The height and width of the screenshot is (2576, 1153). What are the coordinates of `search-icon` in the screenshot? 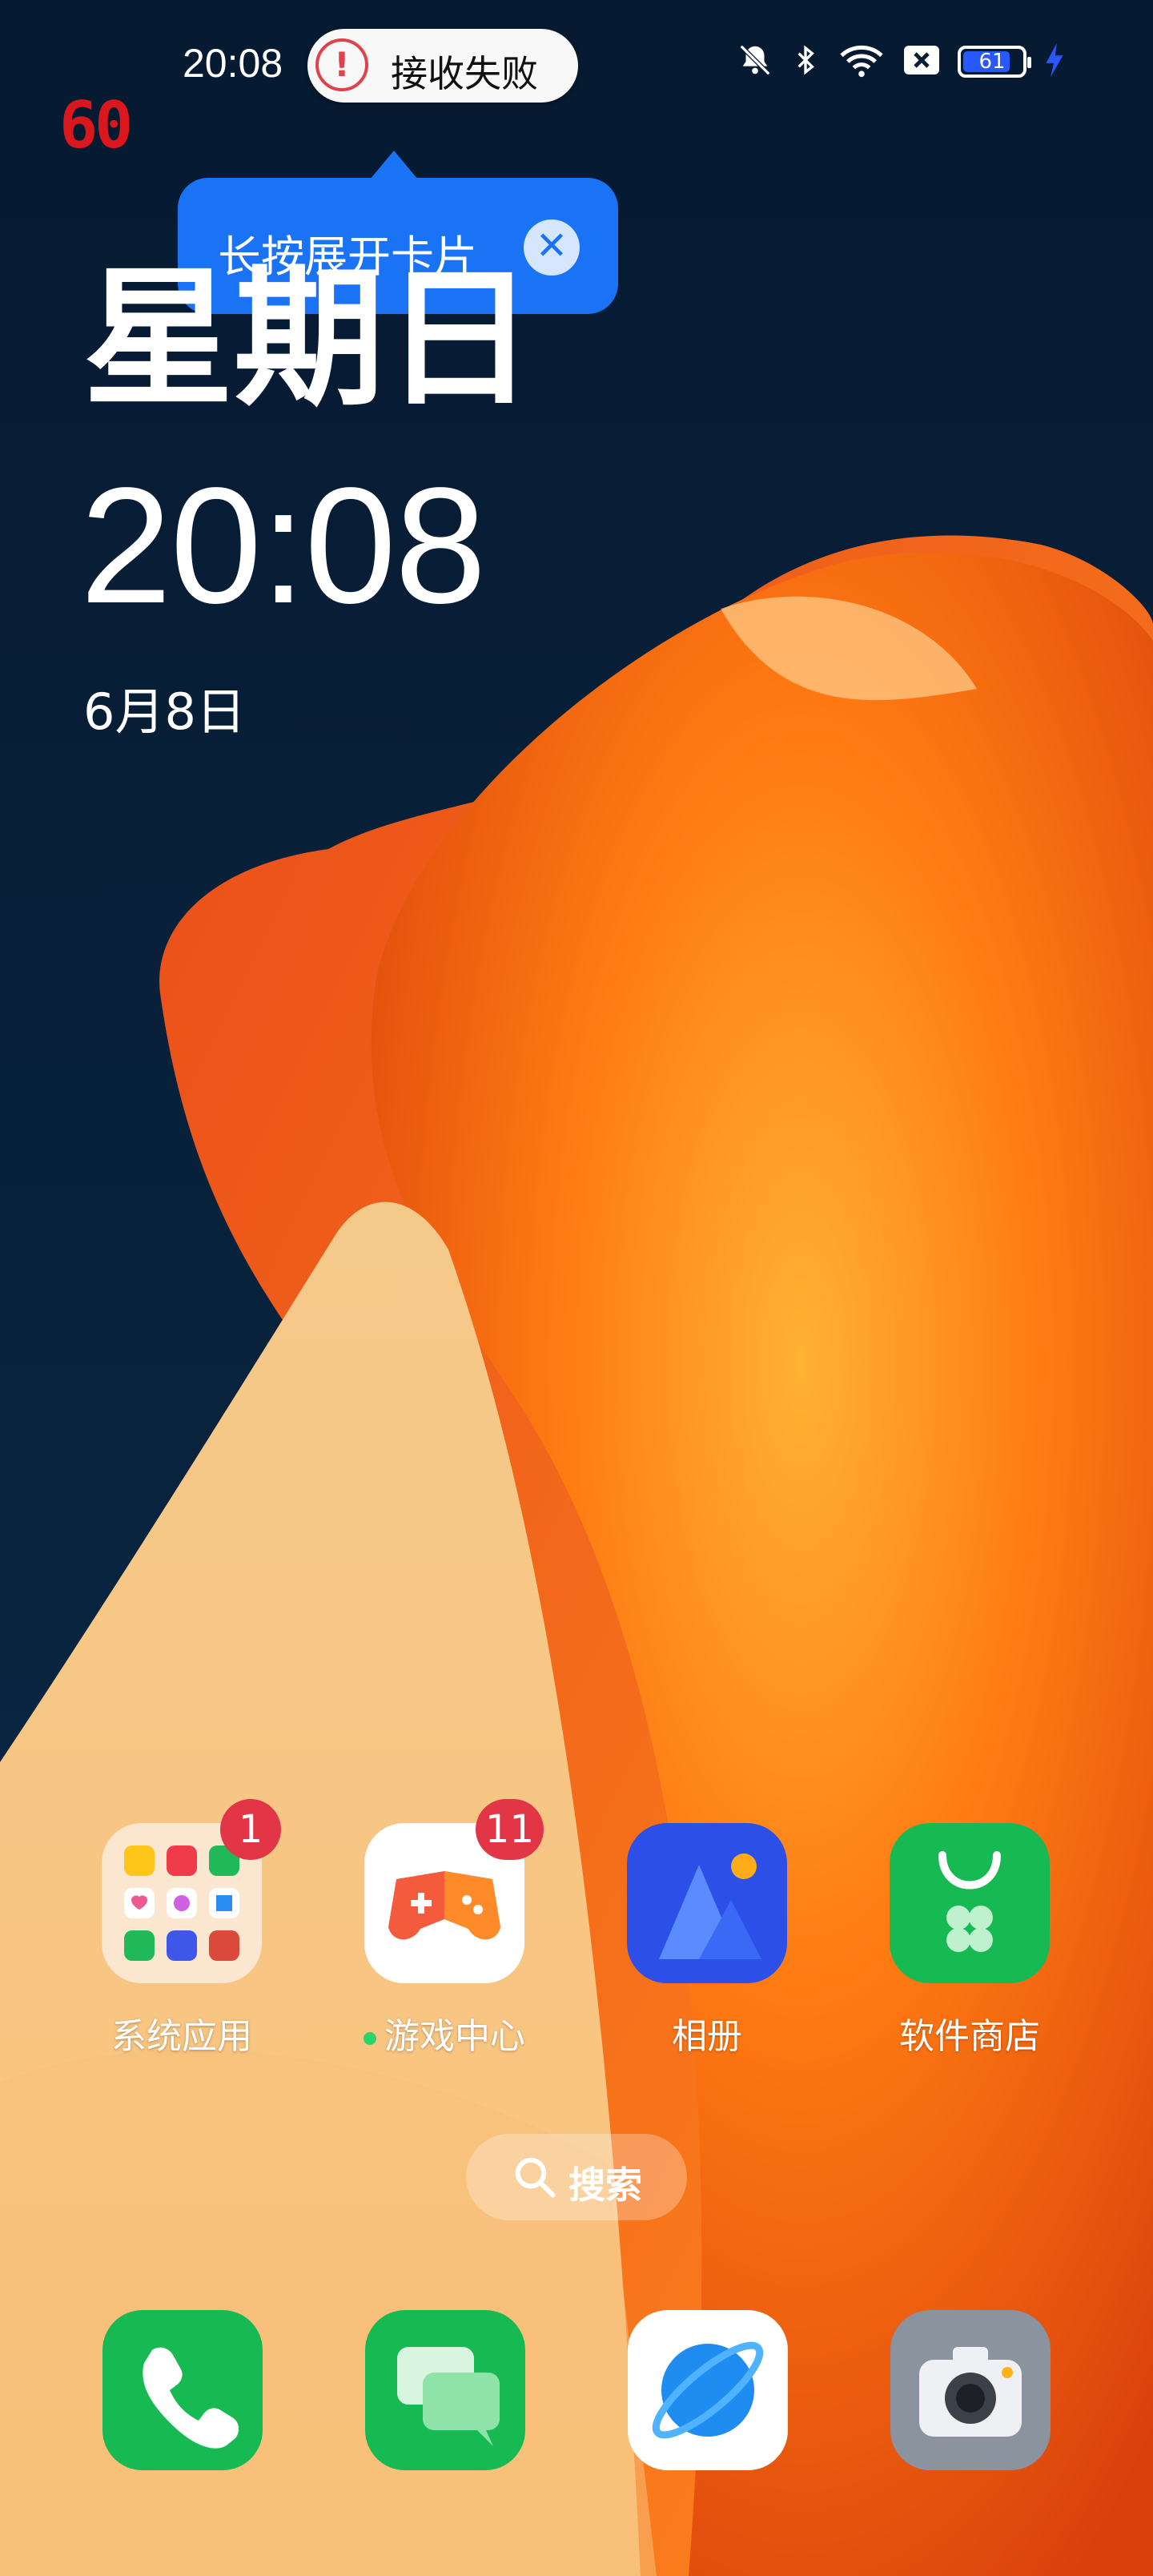 It's located at (536, 2178).